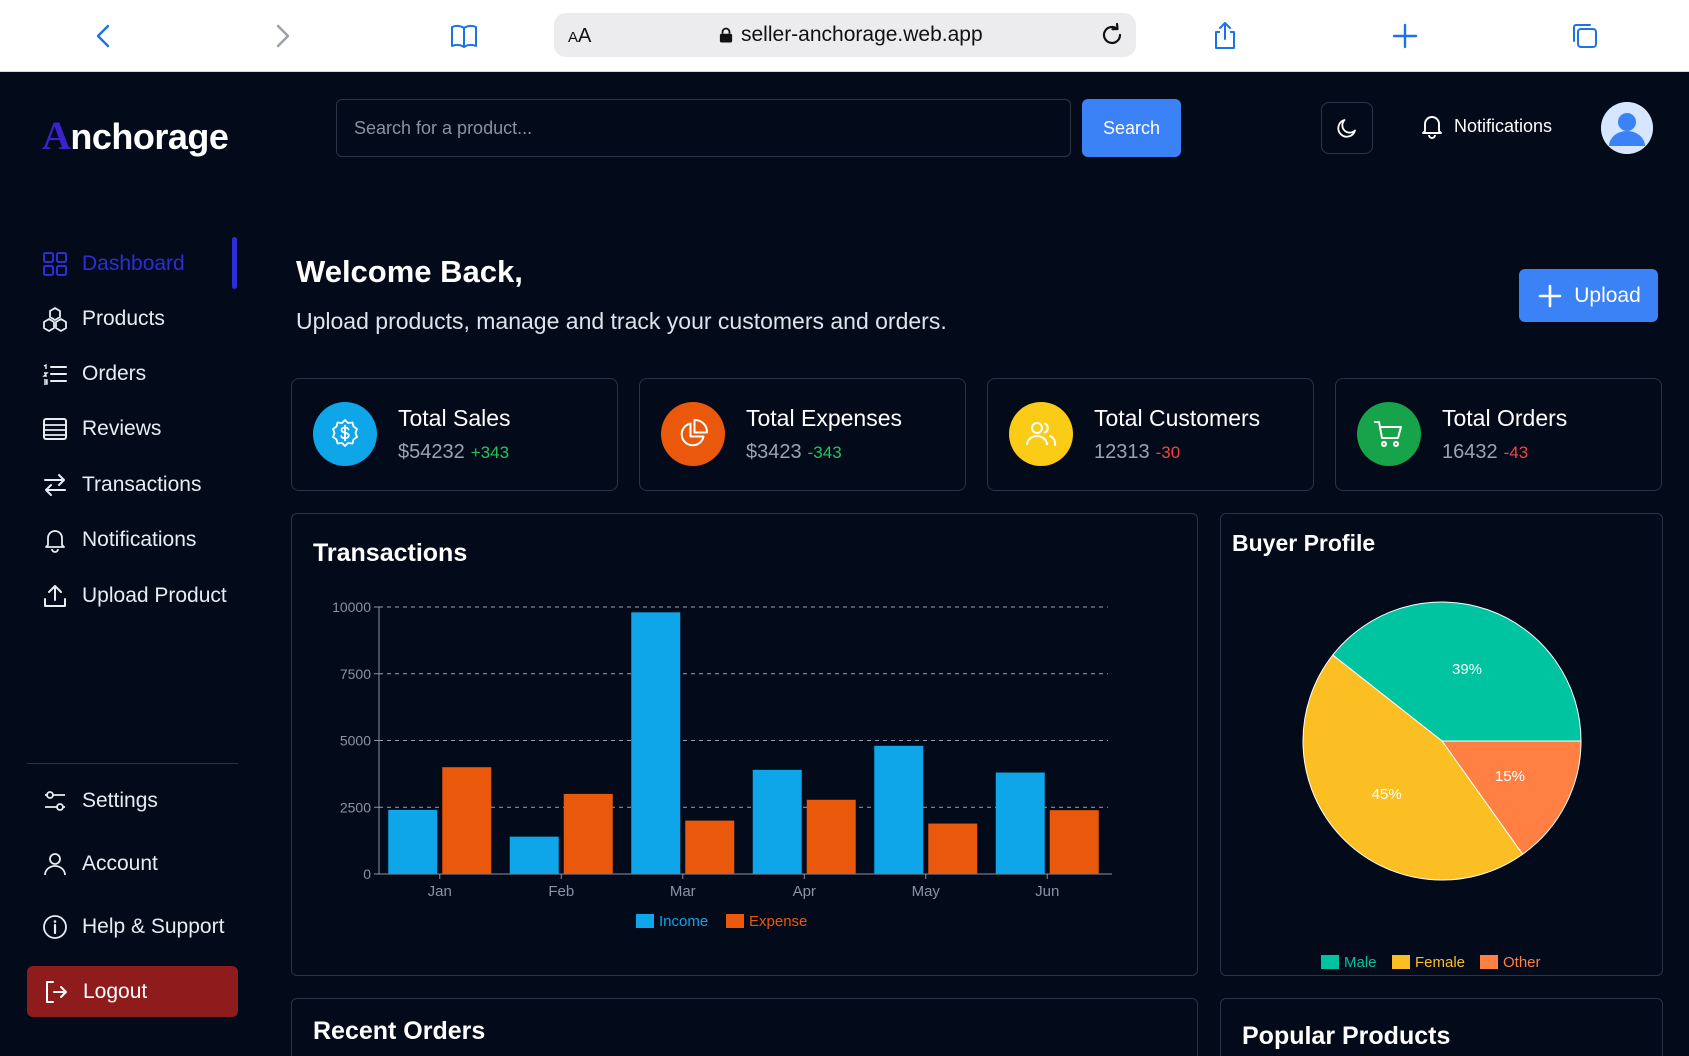 The height and width of the screenshot is (1056, 1689). Describe the element at coordinates (1442, 785) in the screenshot. I see `buyer-profile-pie-chart: 39% 15% 45% Male Female Other` at that location.